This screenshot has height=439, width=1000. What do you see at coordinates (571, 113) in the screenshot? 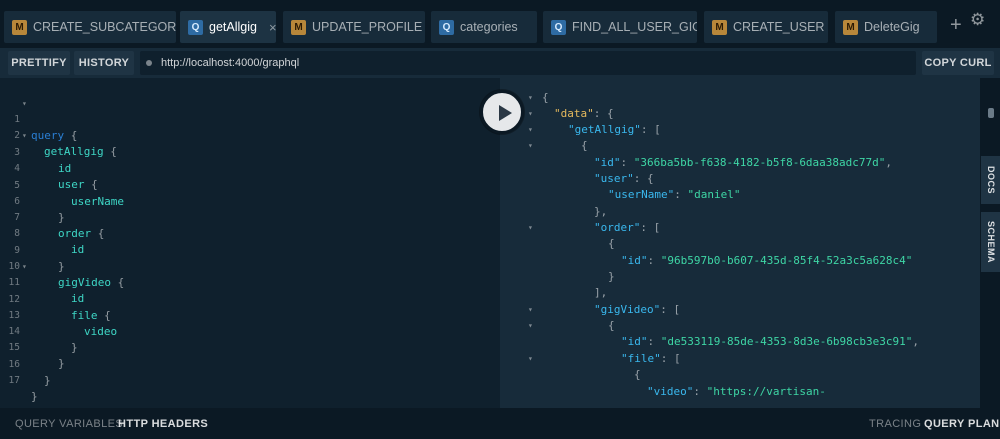
I see `result-line: ▾ "data": {` at bounding box center [571, 113].